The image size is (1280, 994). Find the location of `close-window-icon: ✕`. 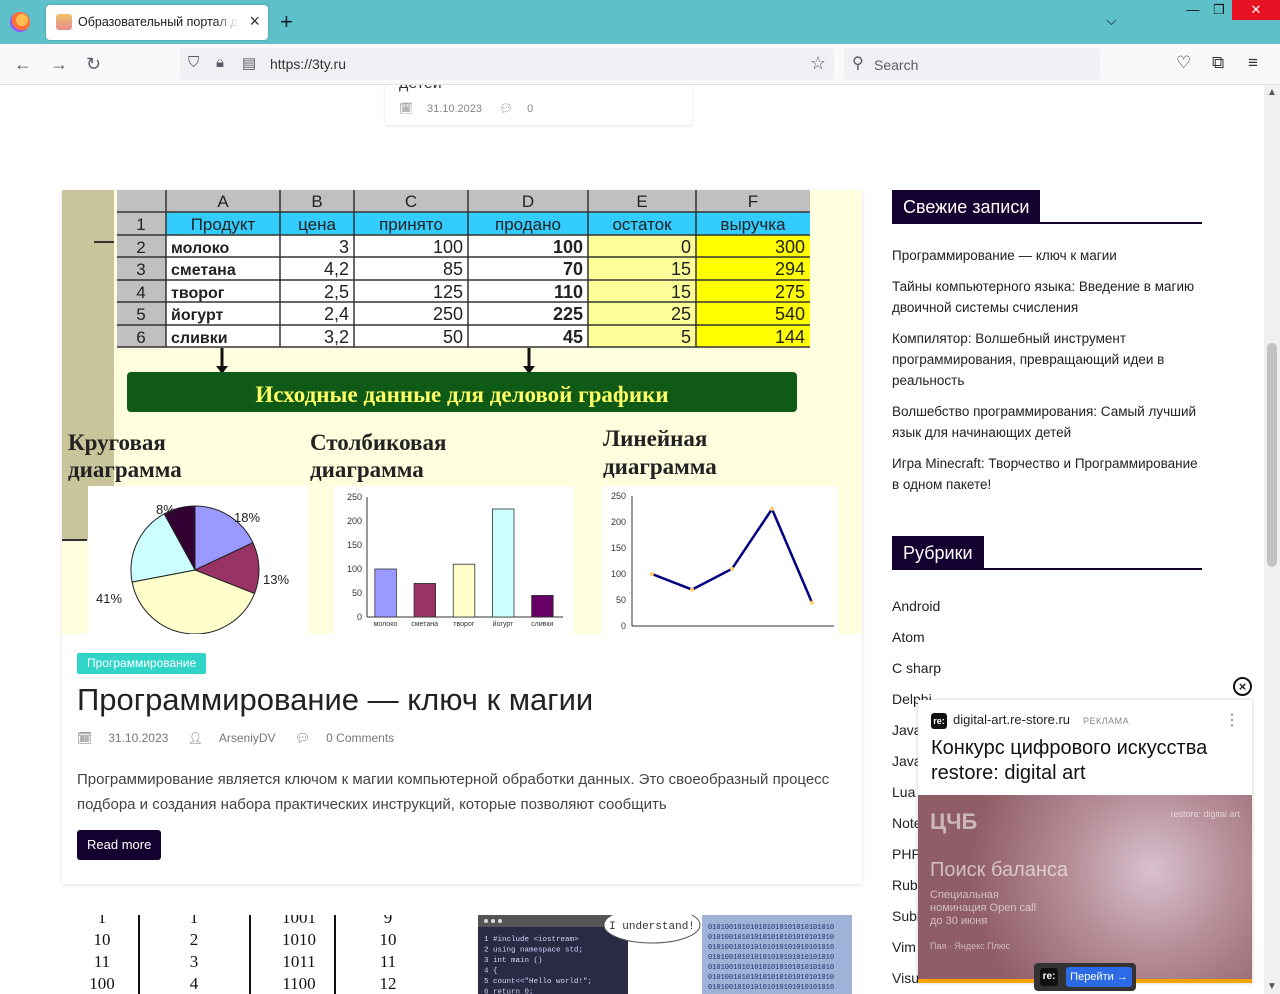

close-window-icon: ✕ is located at coordinates (1256, 10).